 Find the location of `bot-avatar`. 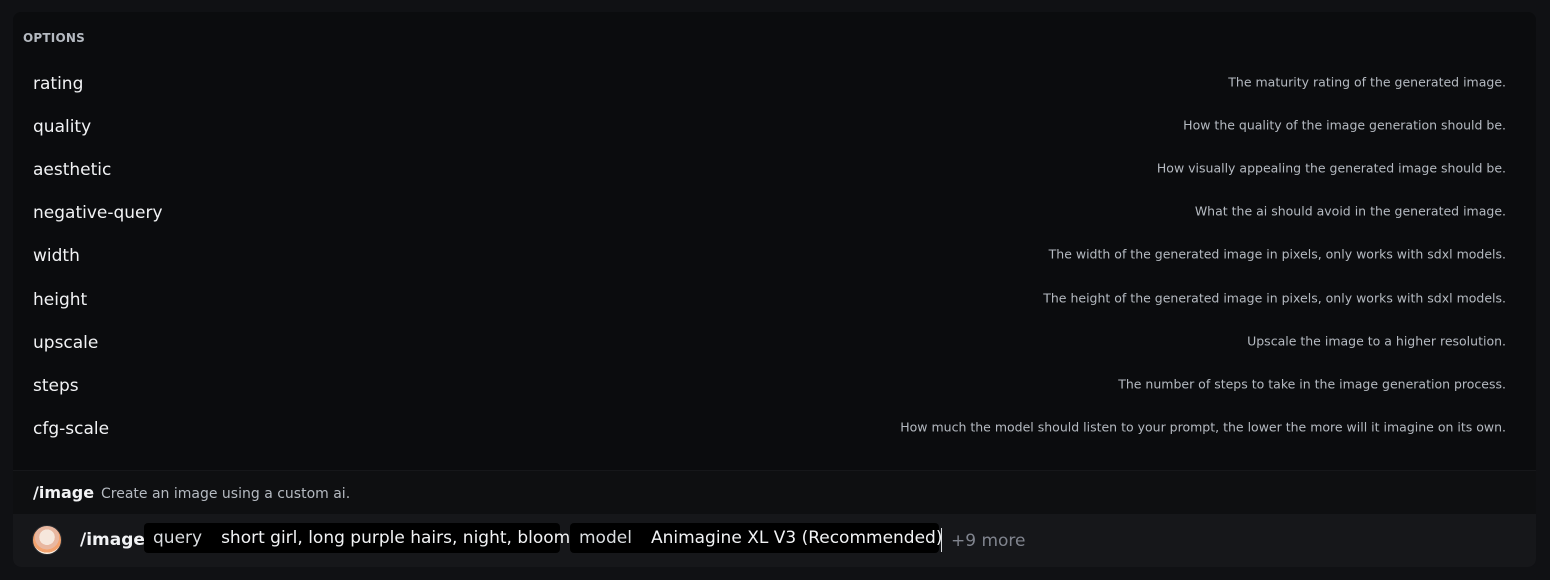

bot-avatar is located at coordinates (47, 540).